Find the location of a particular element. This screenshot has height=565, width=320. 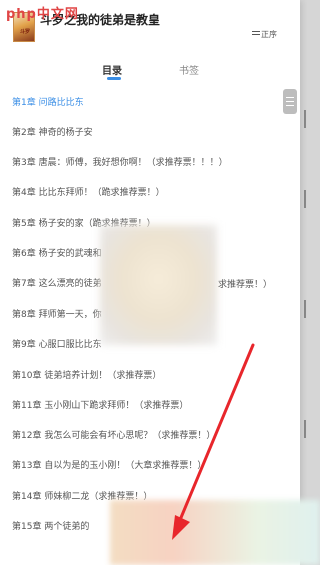

watermark-logo: php中文网 is located at coordinates (42, 14).